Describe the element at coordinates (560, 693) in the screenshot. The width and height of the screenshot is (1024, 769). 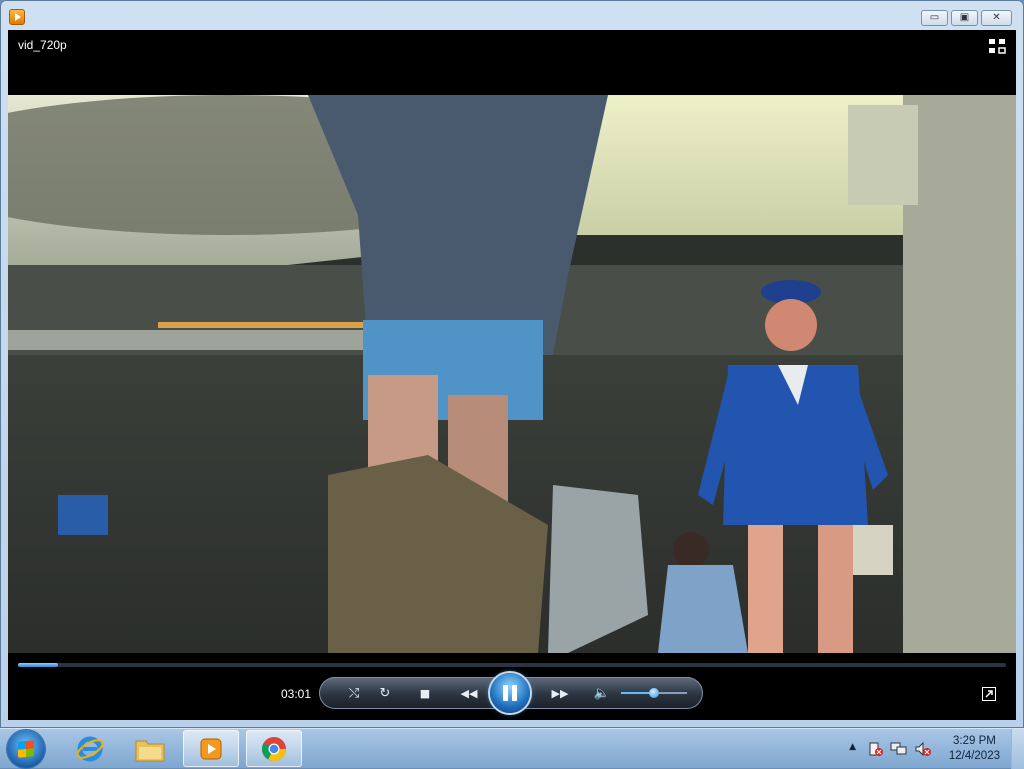
I see `next-icon: ▶▶` at that location.